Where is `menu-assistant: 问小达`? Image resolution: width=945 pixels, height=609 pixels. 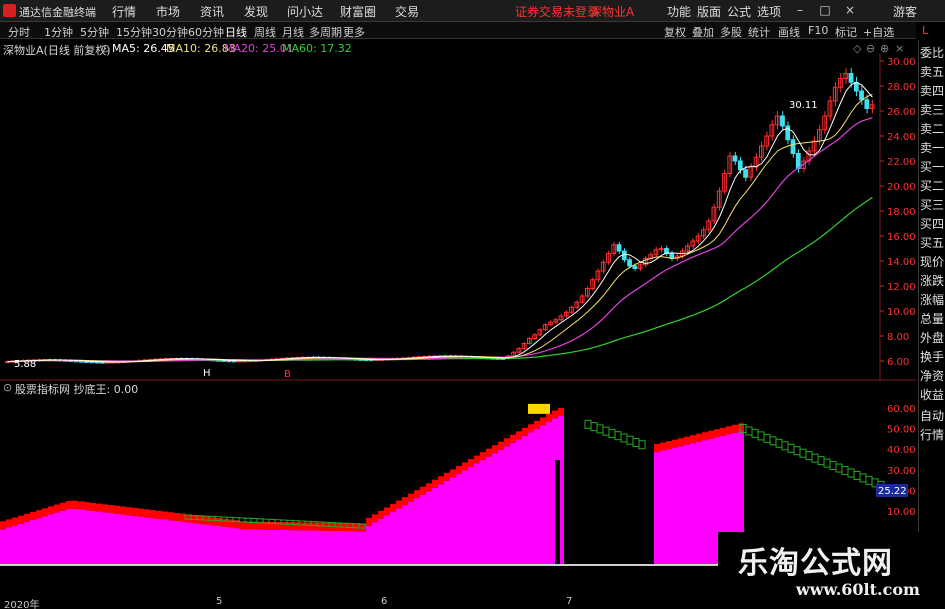 menu-assistant: 问小达 is located at coordinates (305, 11).